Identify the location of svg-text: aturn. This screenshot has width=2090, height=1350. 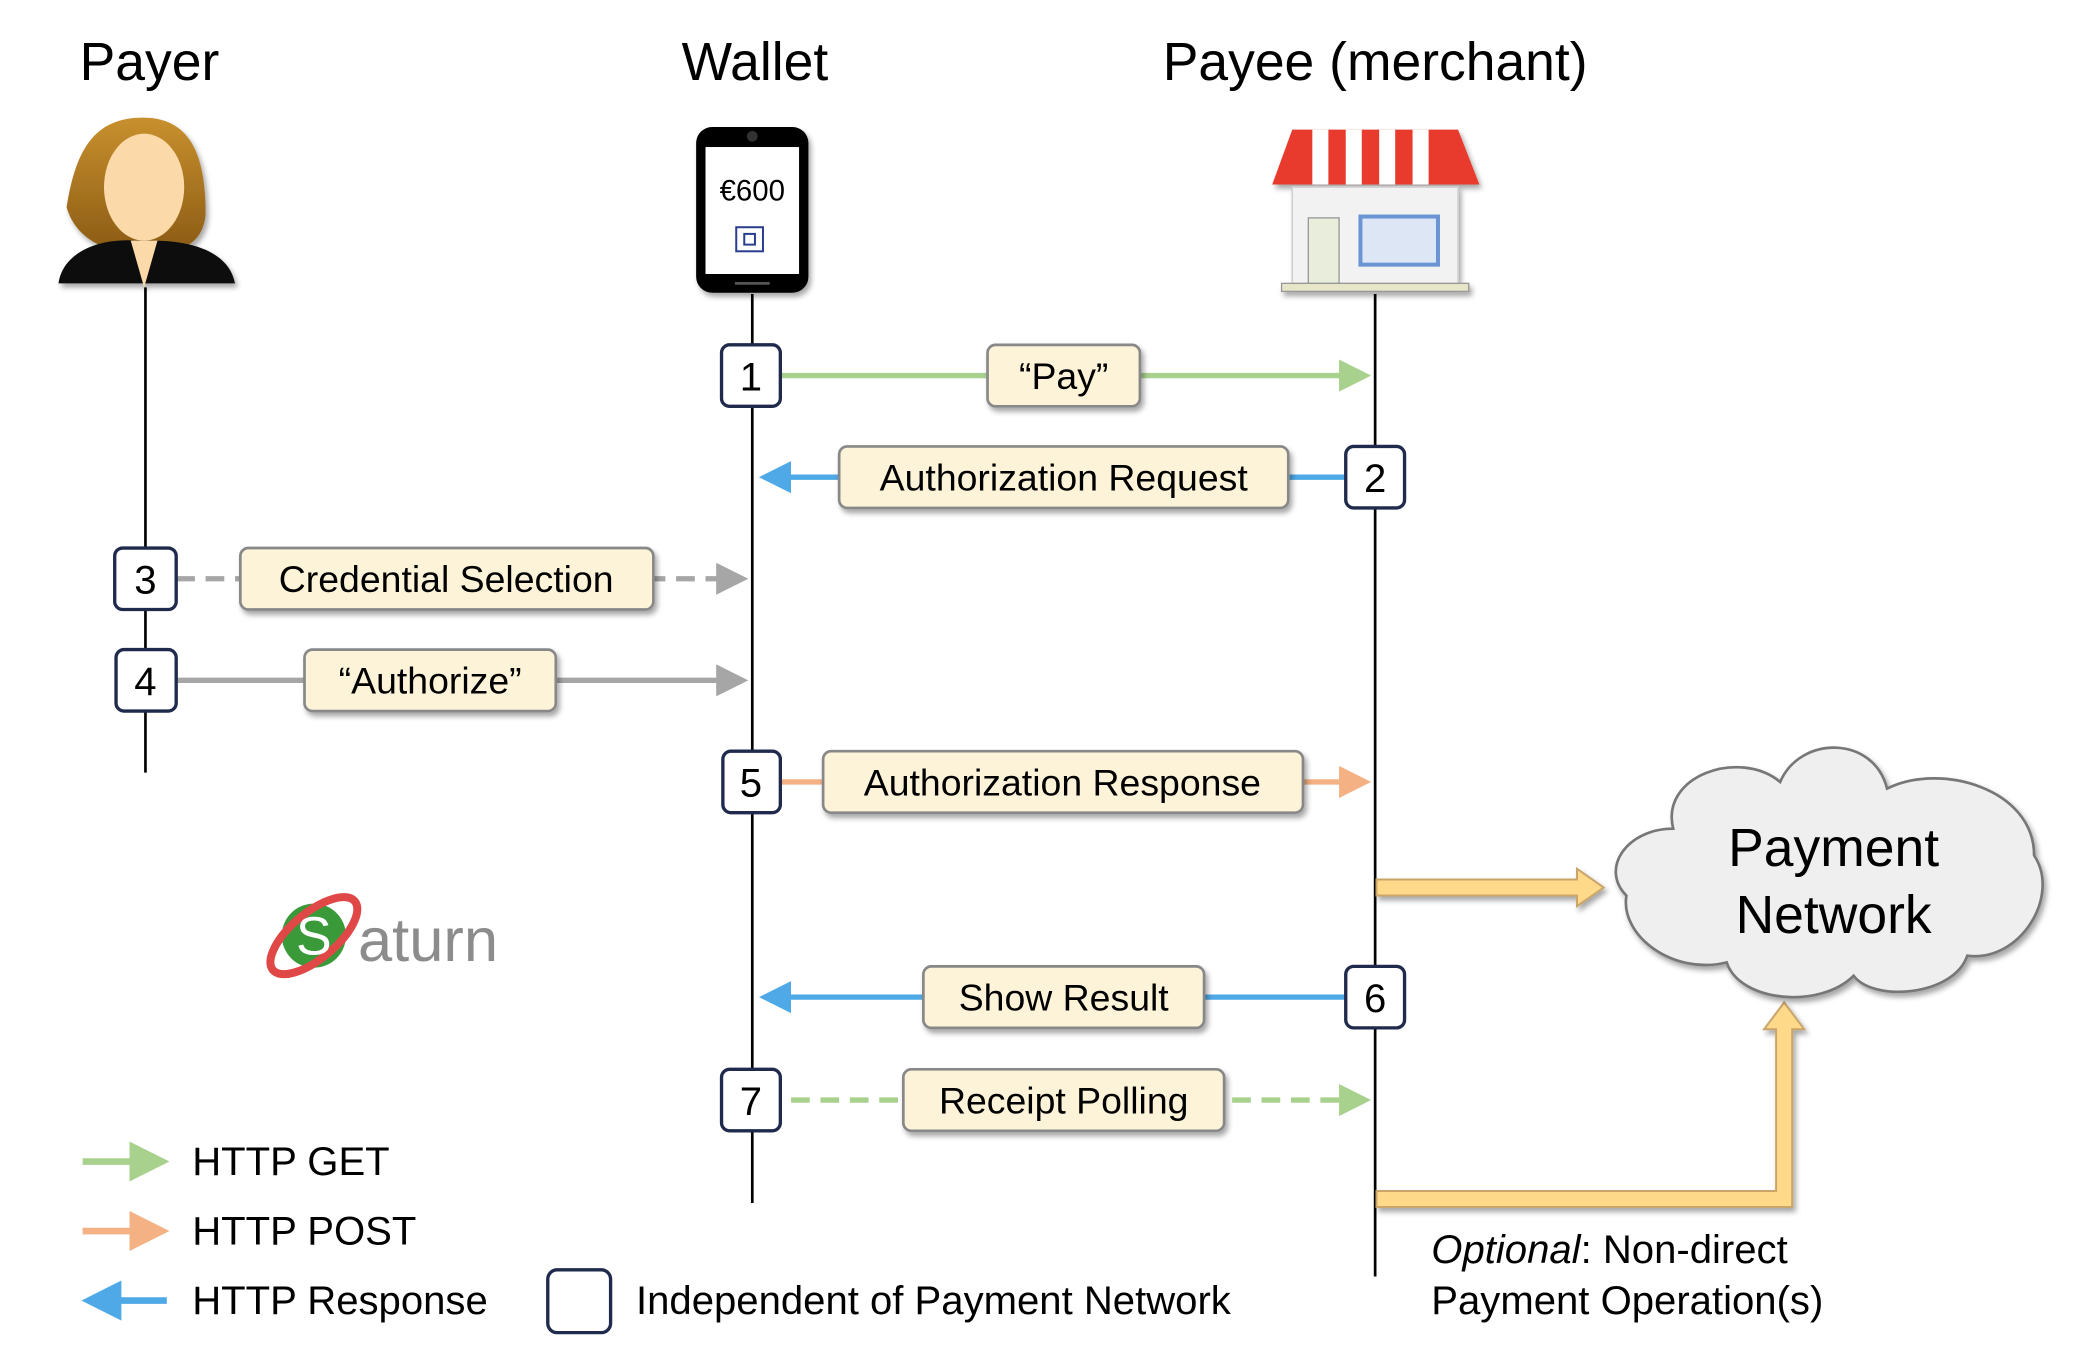
(428, 940).